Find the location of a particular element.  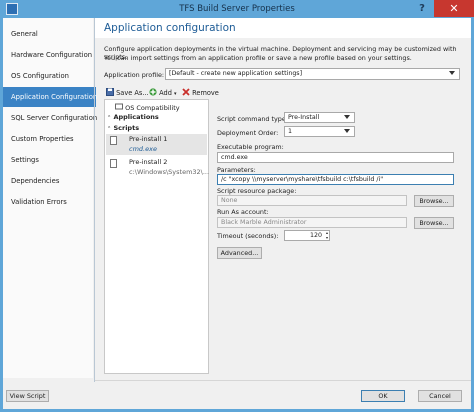

nav-item-validation-errors: Validation Errors is located at coordinates (49, 202).